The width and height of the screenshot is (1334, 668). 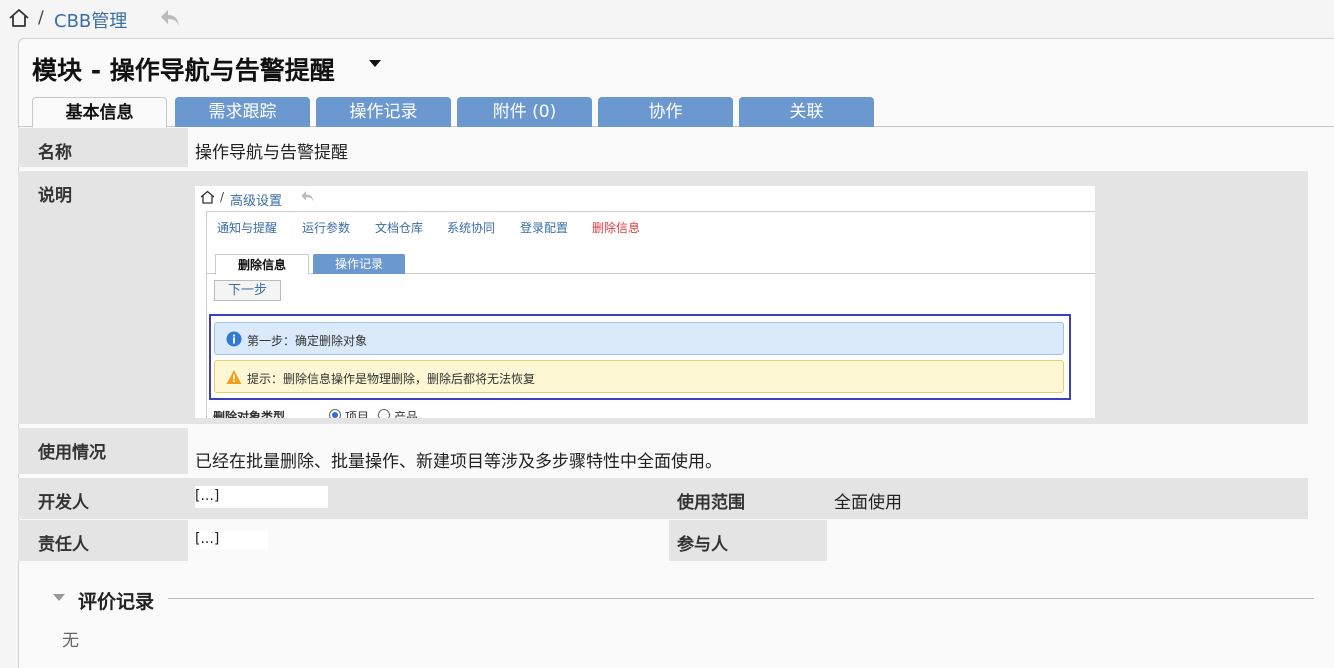 What do you see at coordinates (207, 197) in the screenshot?
I see `screenshot-home-icon` at bounding box center [207, 197].